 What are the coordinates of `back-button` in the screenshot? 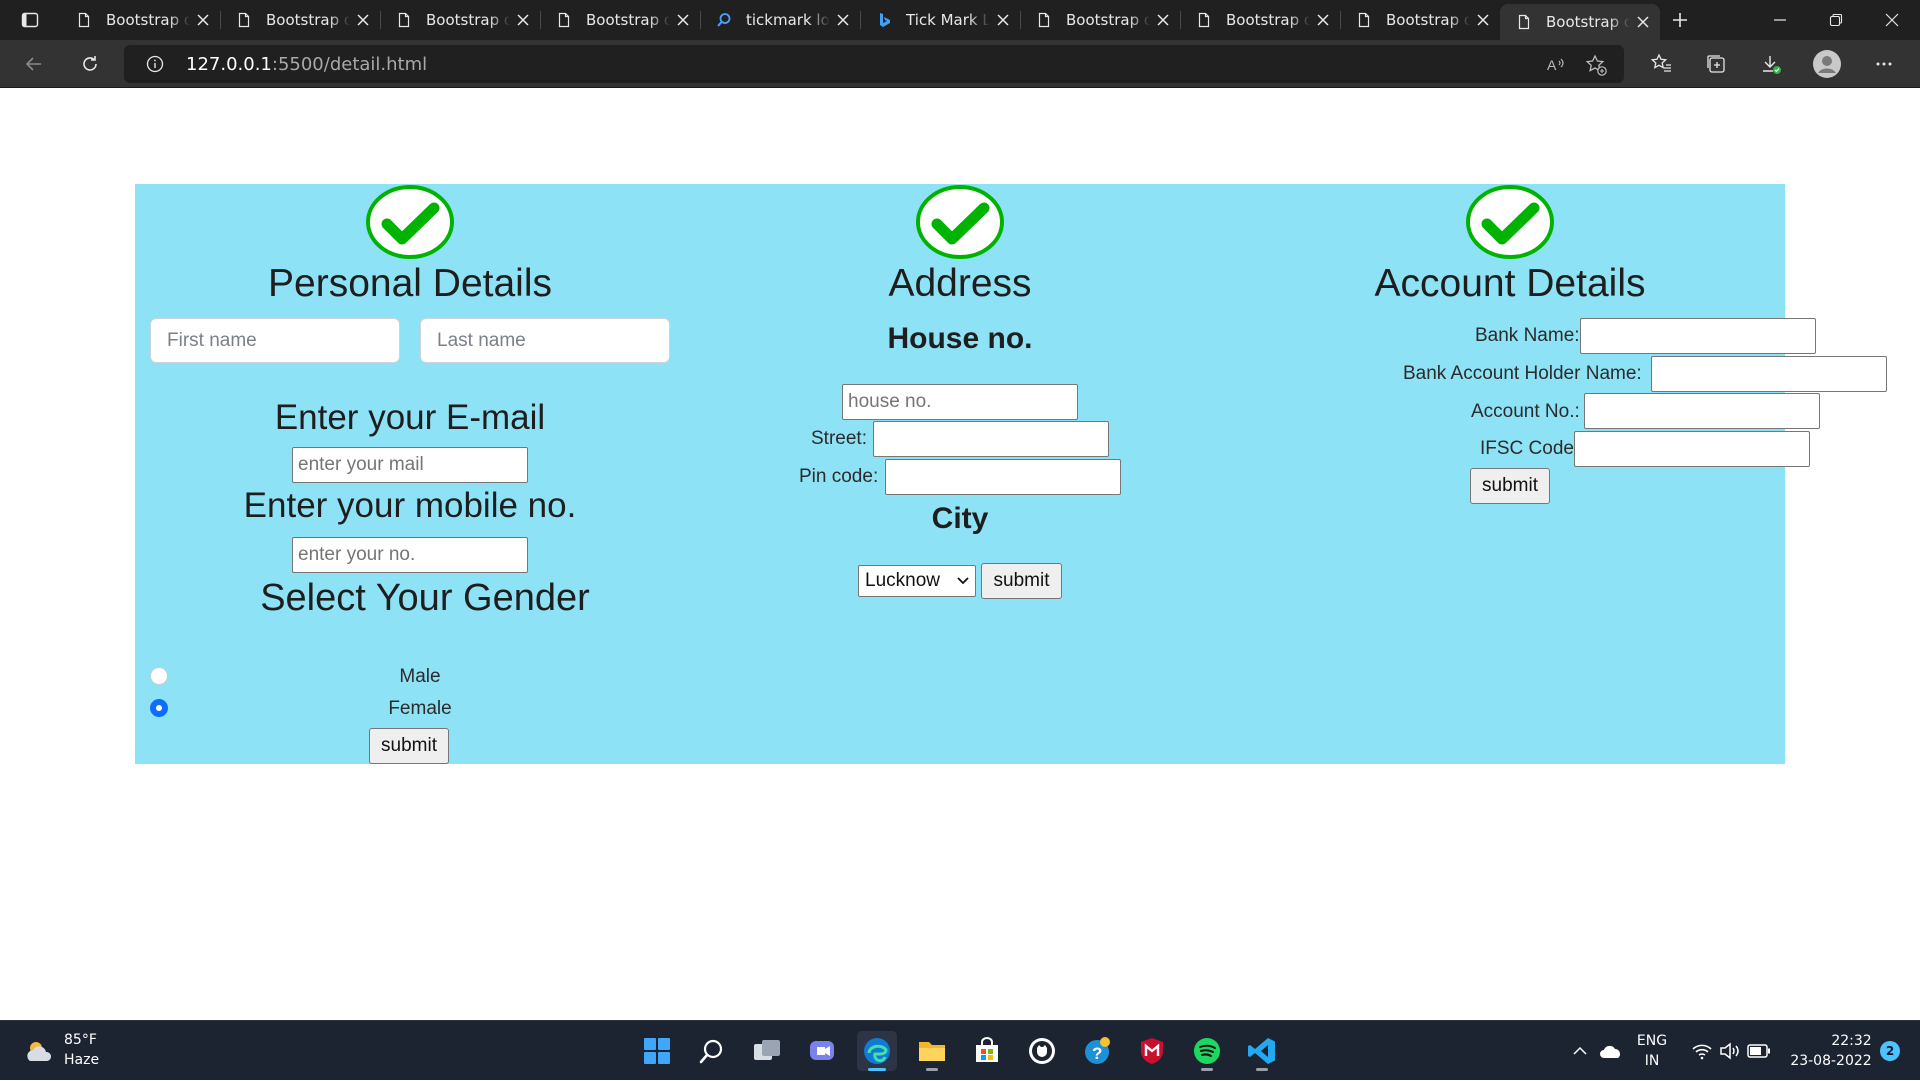 It's located at (34, 64).